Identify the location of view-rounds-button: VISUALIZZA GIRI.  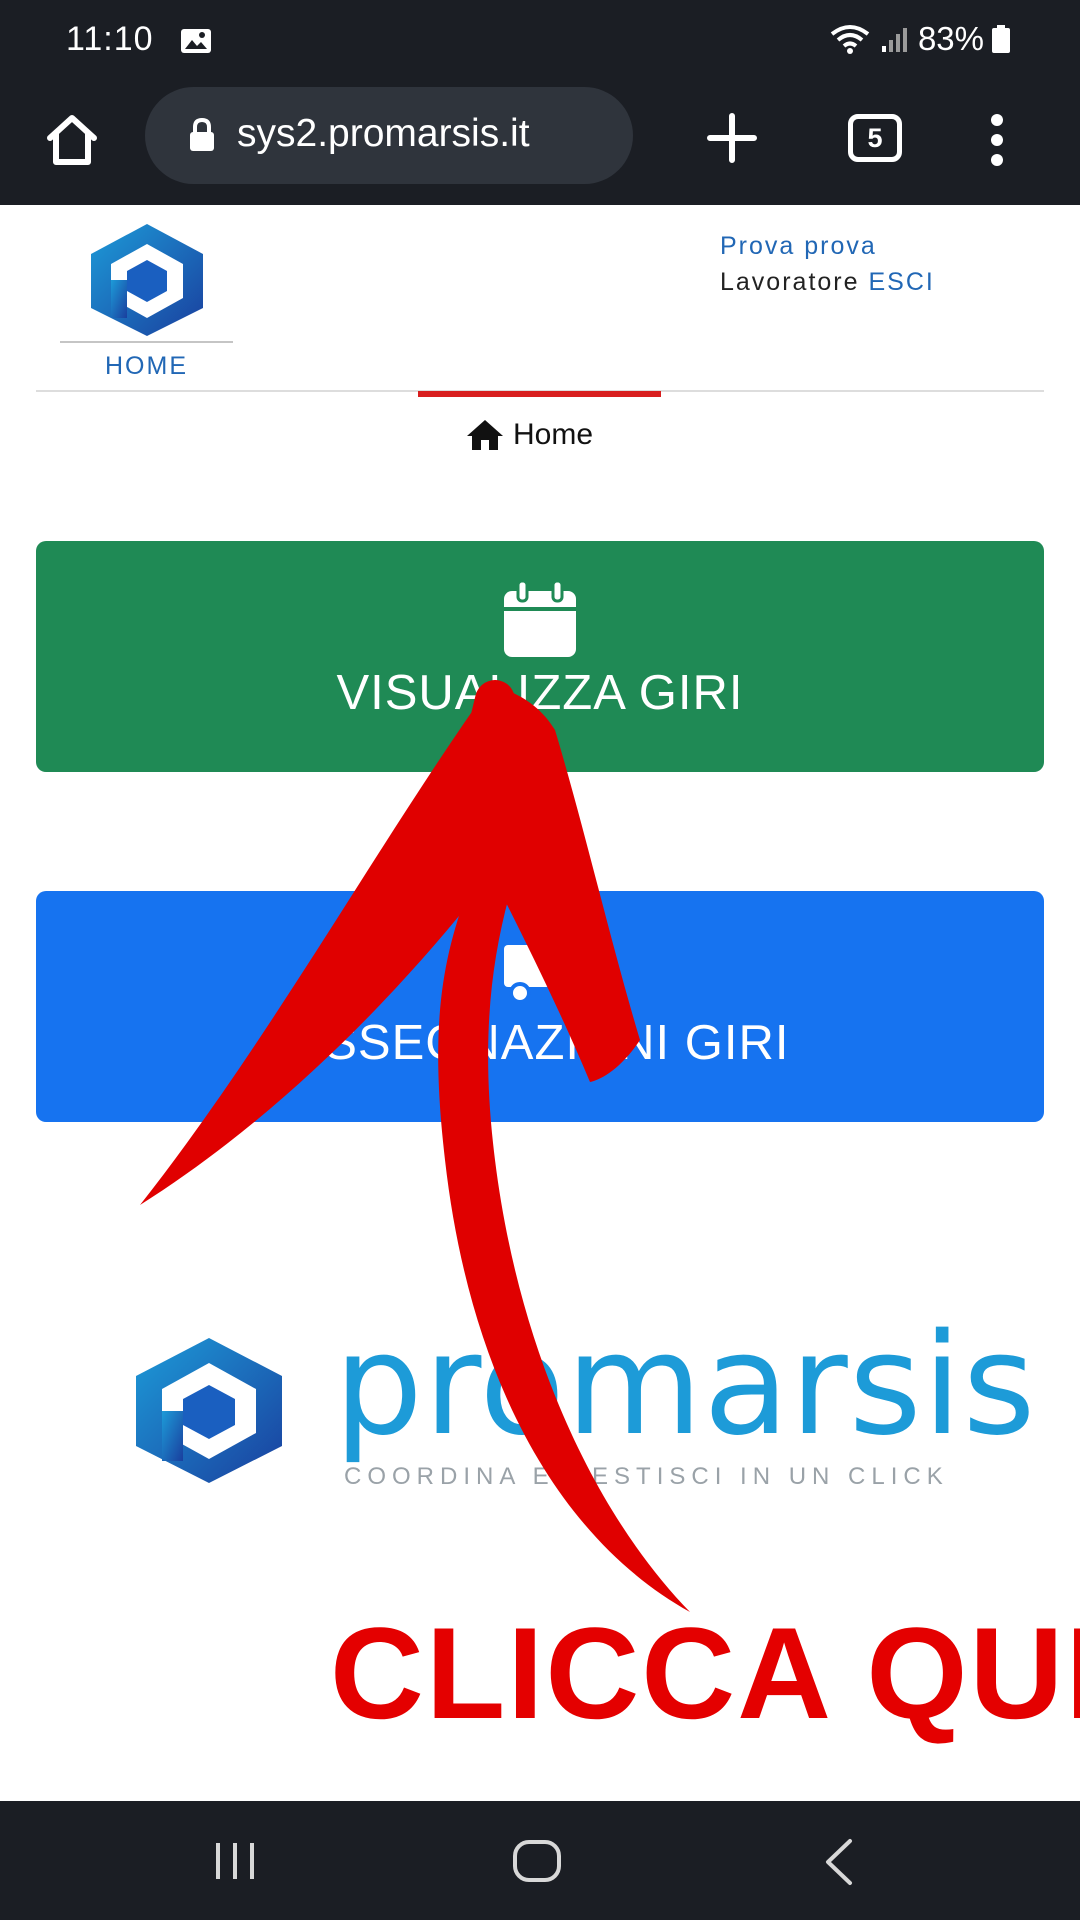
(540, 656).